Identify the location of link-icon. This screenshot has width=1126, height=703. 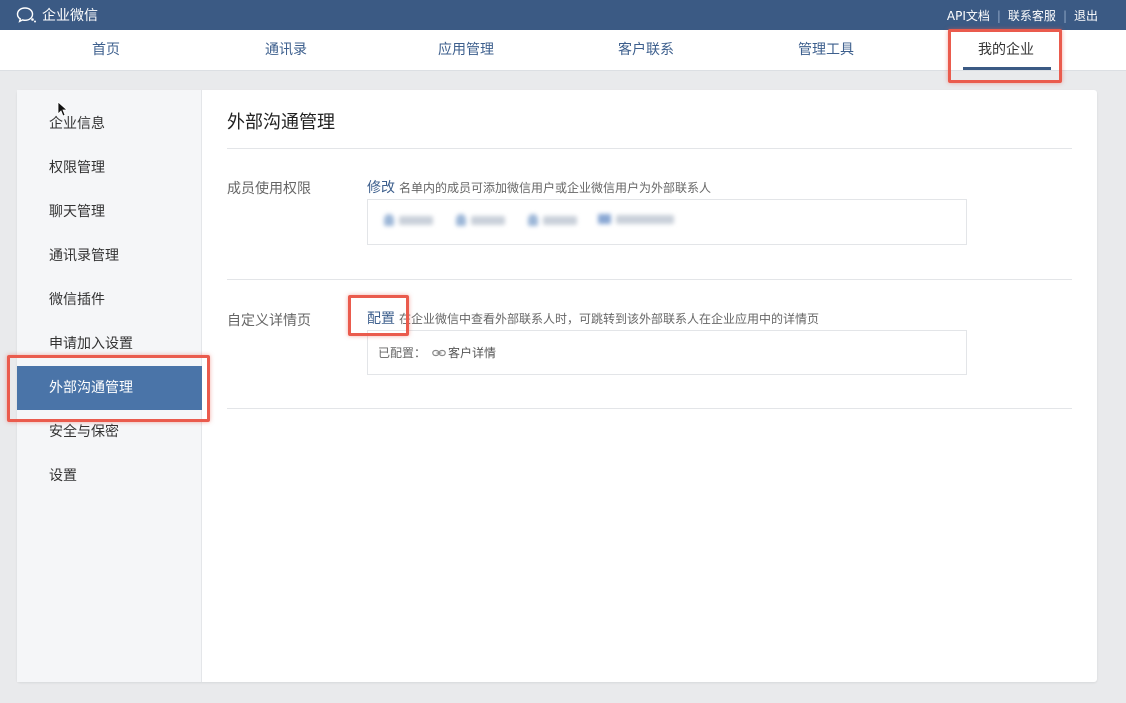
(439, 352).